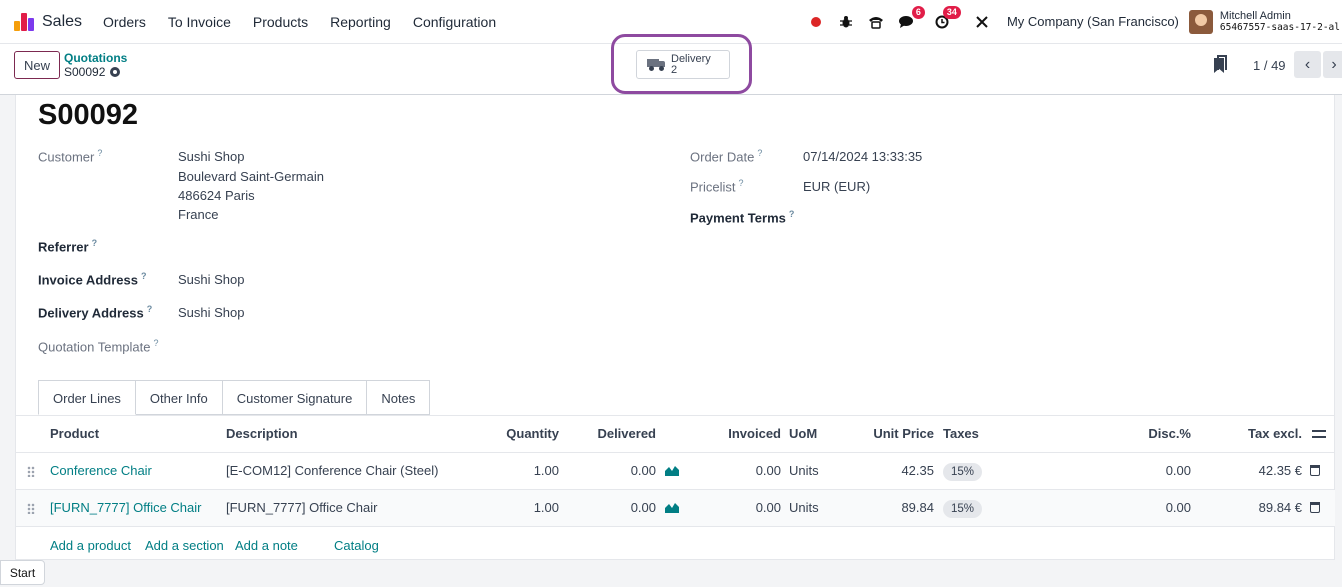  Describe the element at coordinates (360, 22) in the screenshot. I see `menu-reporting: Reporting` at that location.